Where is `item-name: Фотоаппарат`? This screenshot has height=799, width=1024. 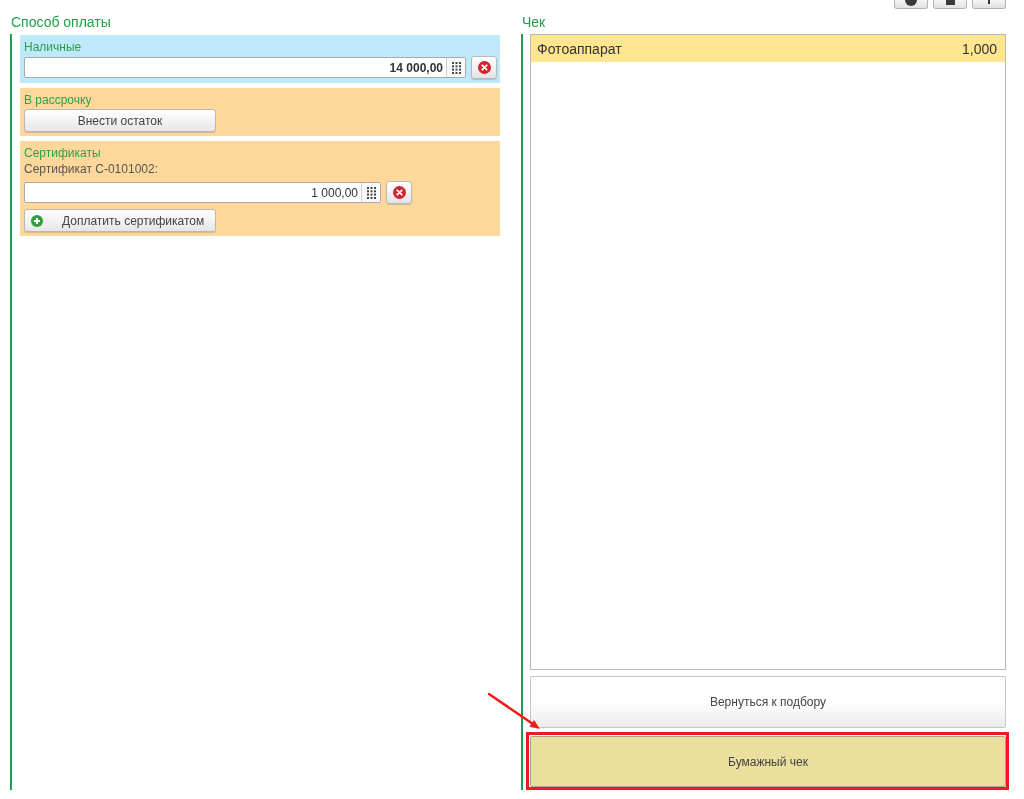
item-name: Фотоаппарат is located at coordinates (579, 48).